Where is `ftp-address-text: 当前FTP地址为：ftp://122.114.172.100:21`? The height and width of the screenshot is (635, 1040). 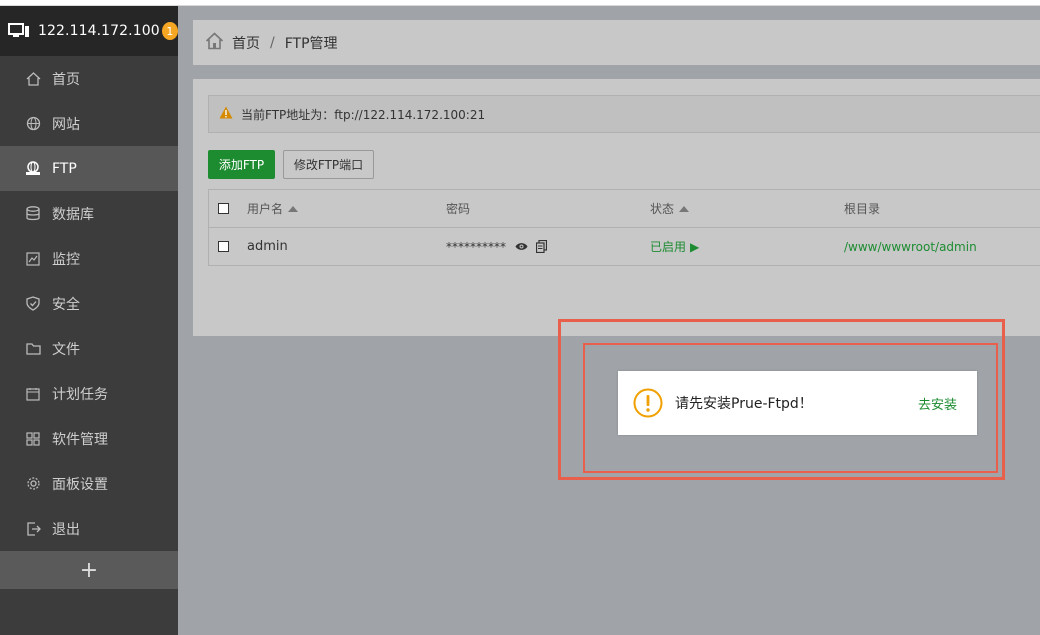 ftp-address-text: 当前FTP地址为：ftp://122.114.172.100:21 is located at coordinates (363, 114).